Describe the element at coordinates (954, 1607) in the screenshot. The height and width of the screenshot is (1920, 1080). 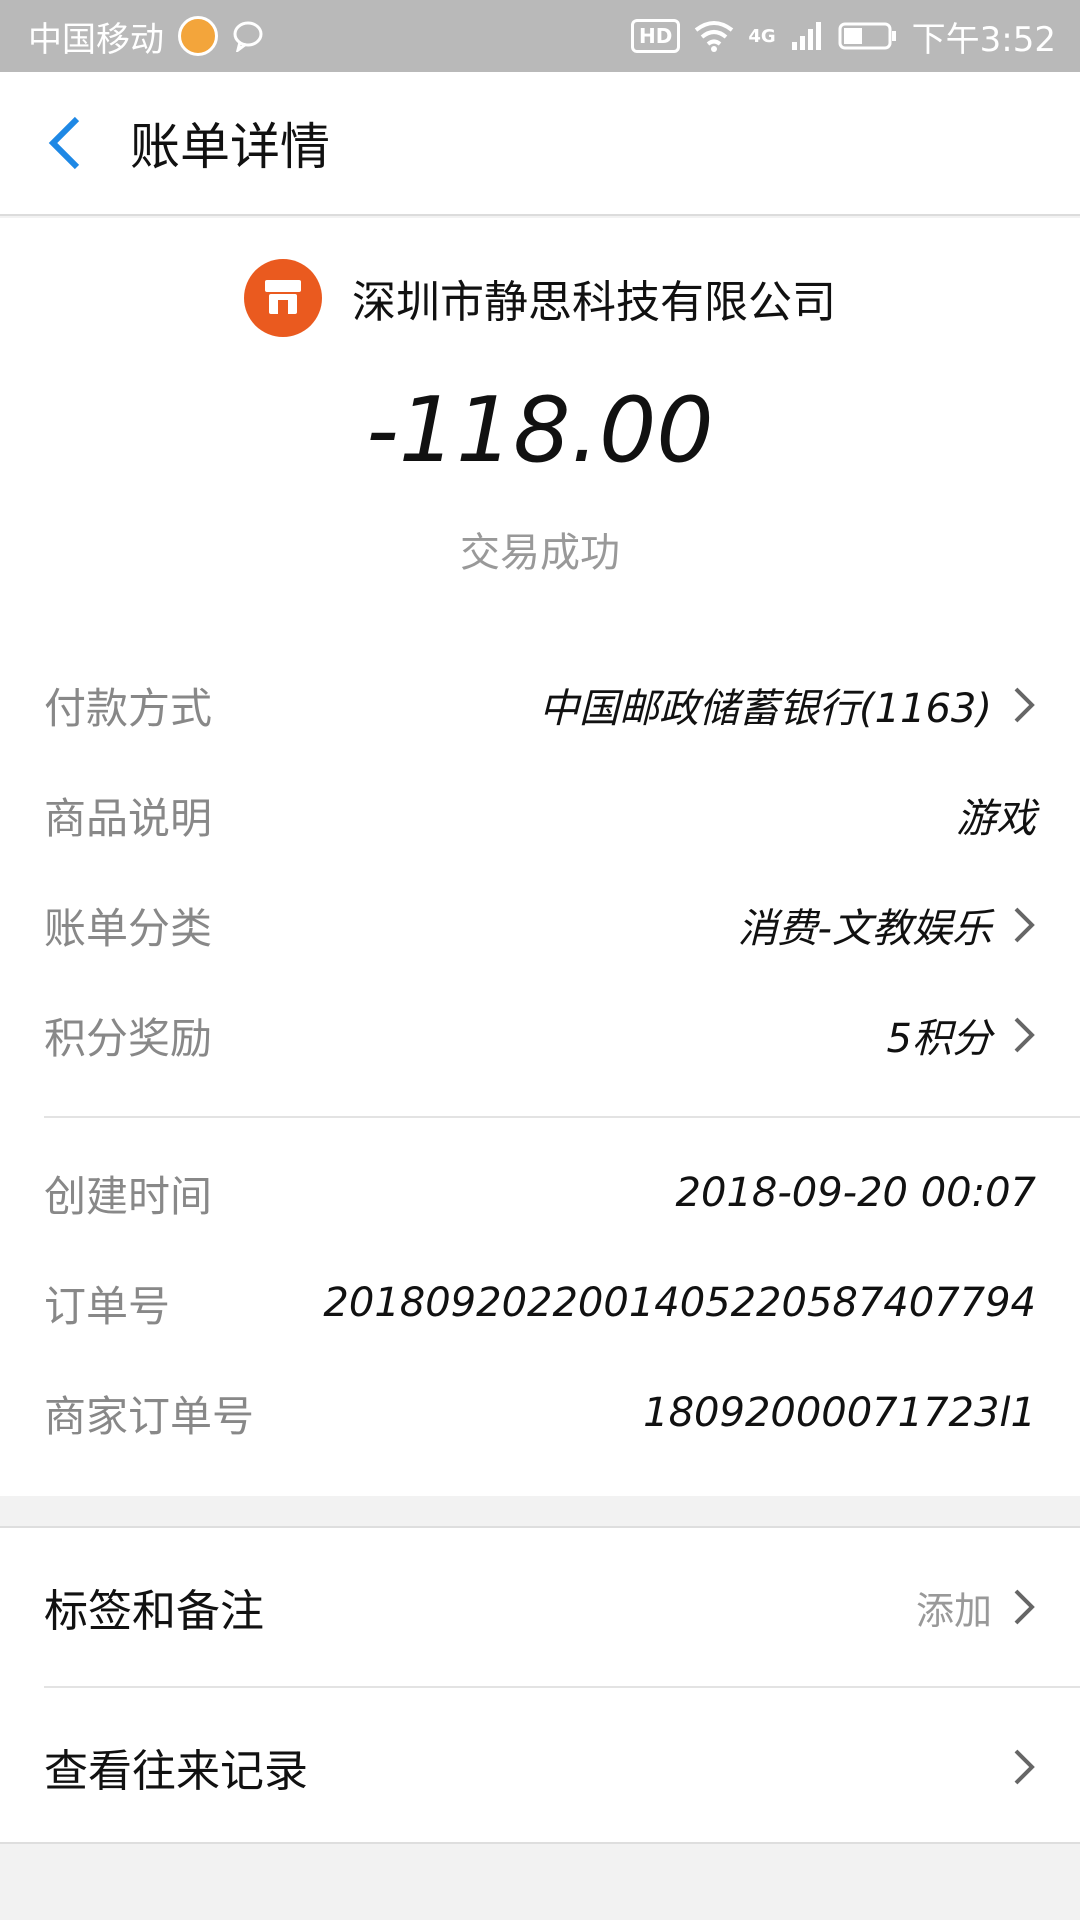
I see `add-tag-link: 添加` at that location.